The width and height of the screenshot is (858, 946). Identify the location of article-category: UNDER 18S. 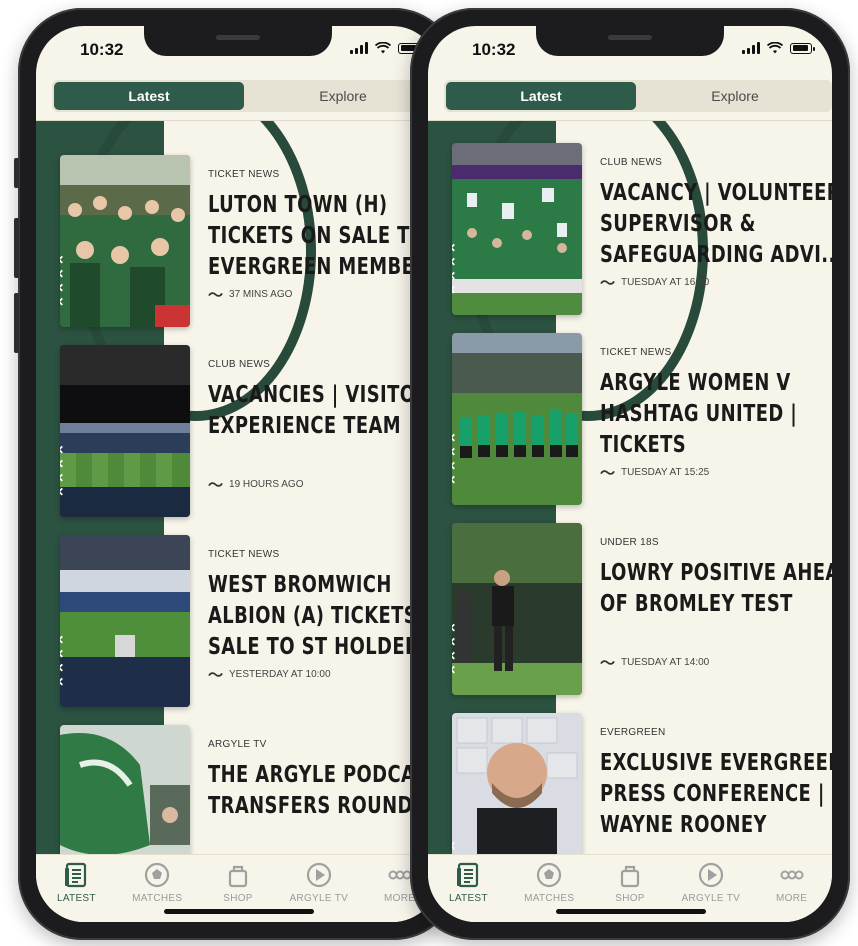
(629, 542).